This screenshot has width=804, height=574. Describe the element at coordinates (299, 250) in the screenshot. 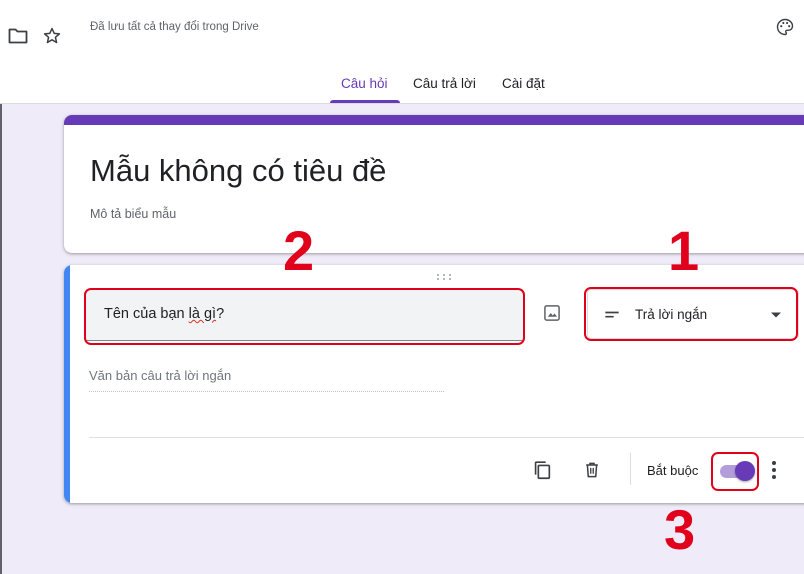

I see `annotation-number-2: 2` at that location.